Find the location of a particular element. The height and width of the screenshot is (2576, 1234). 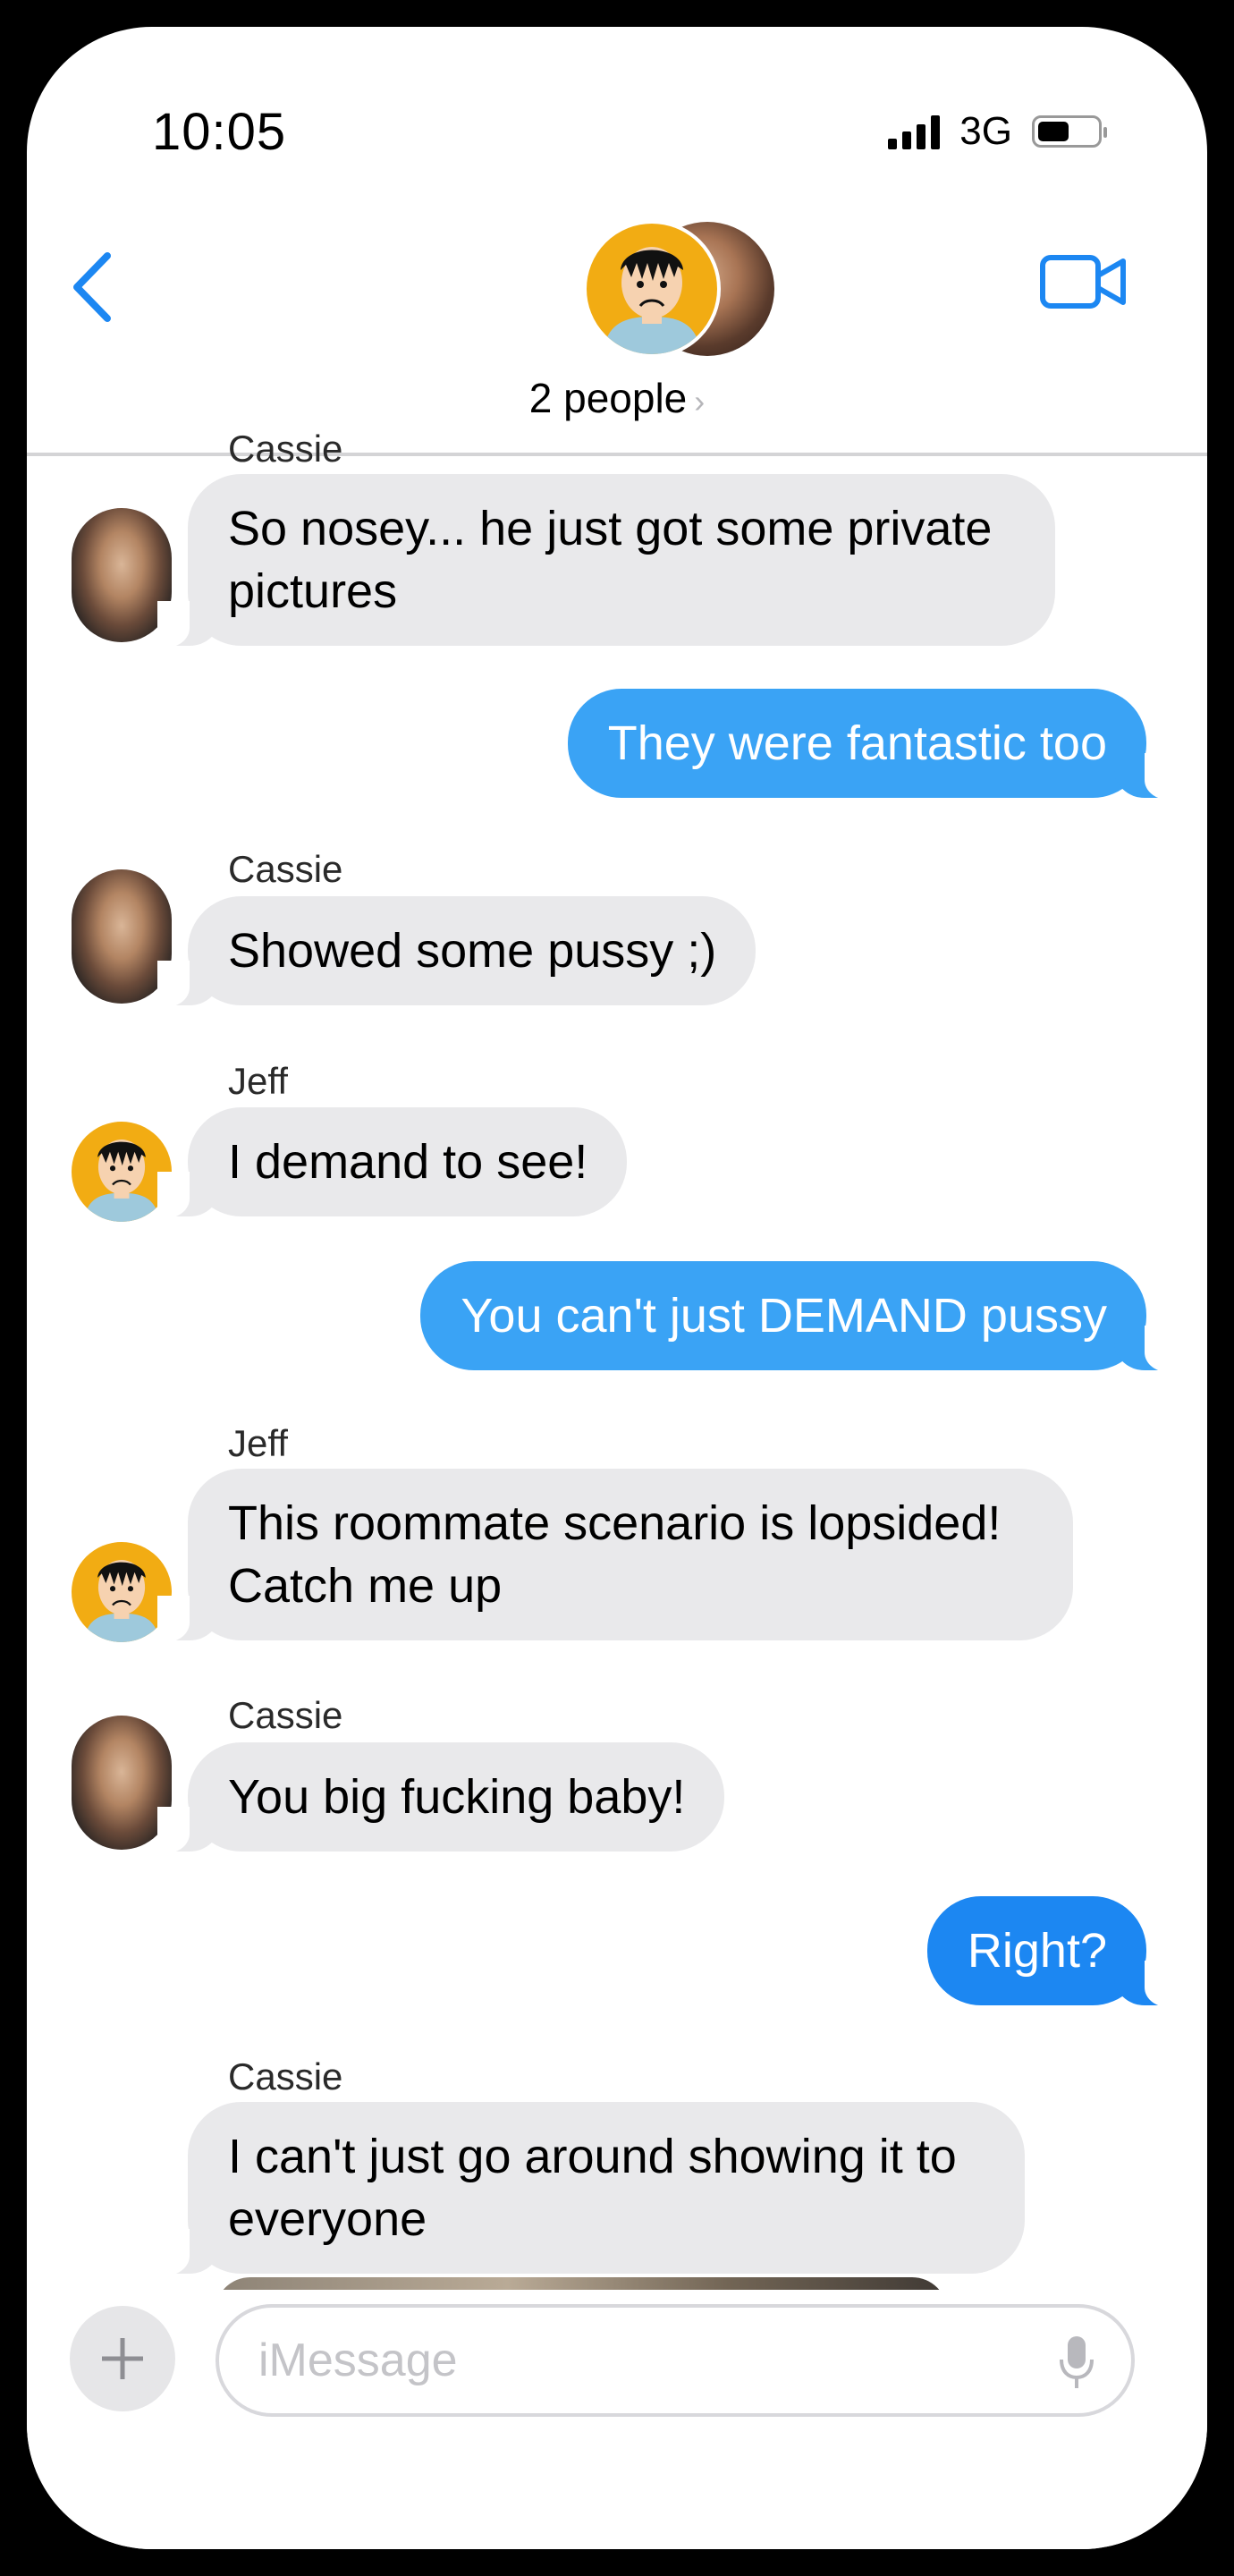

message-bubble-outgoing: You can't just DEMAND pussy is located at coordinates (798, 1316).